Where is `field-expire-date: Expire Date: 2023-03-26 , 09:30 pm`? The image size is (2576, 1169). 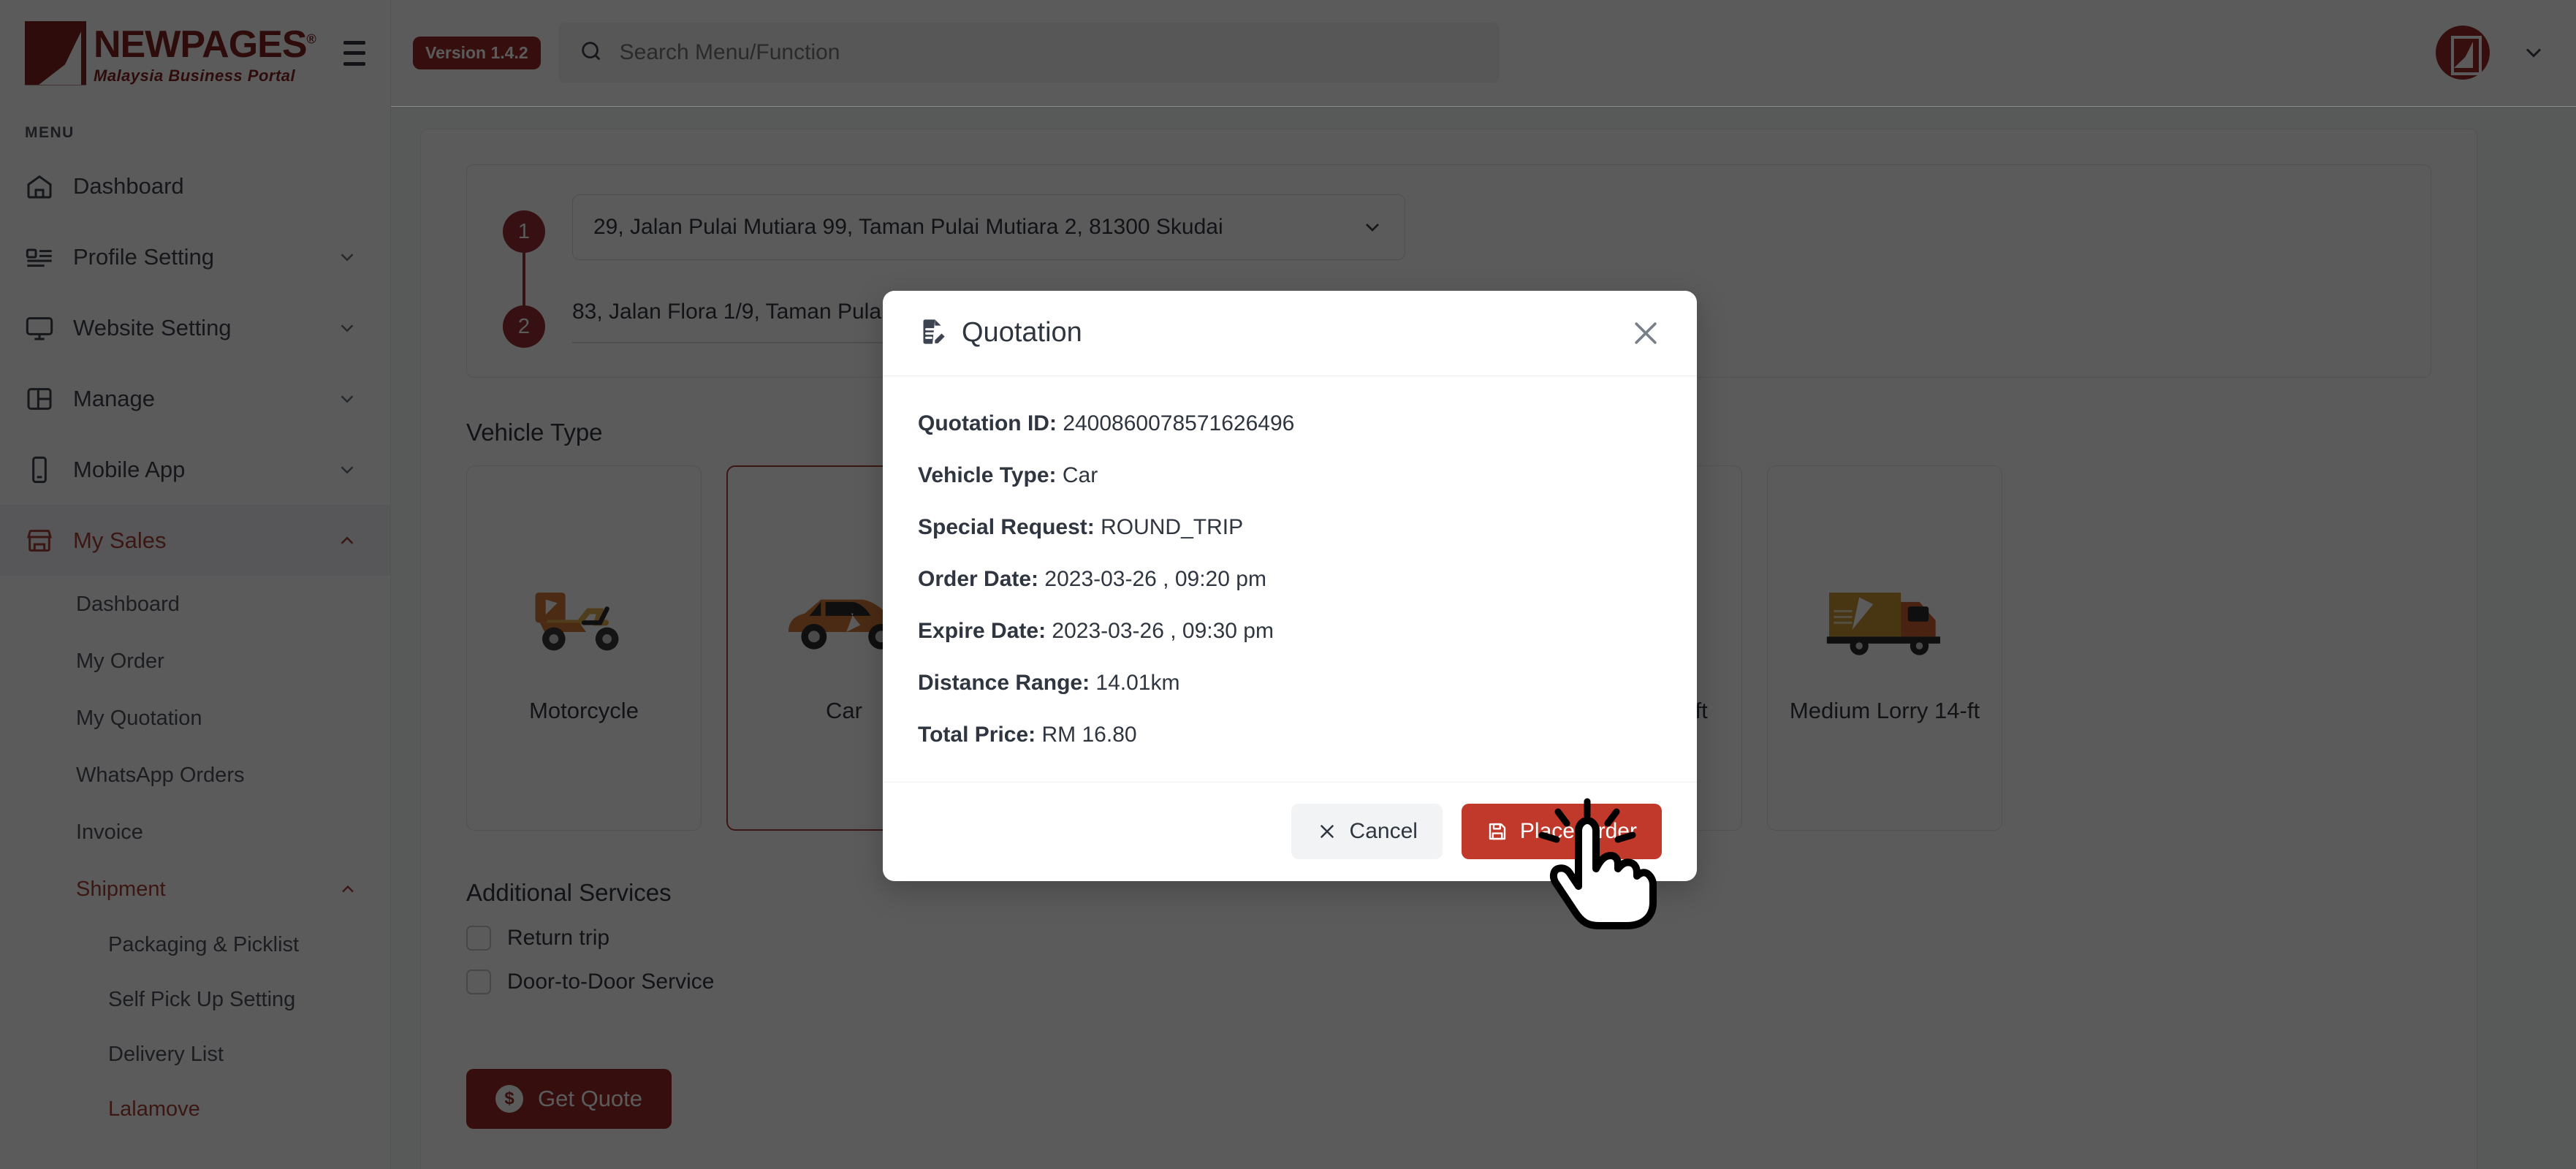
field-expire-date: Expire Date: 2023-03-26 , 09:30 pm is located at coordinates (1290, 631).